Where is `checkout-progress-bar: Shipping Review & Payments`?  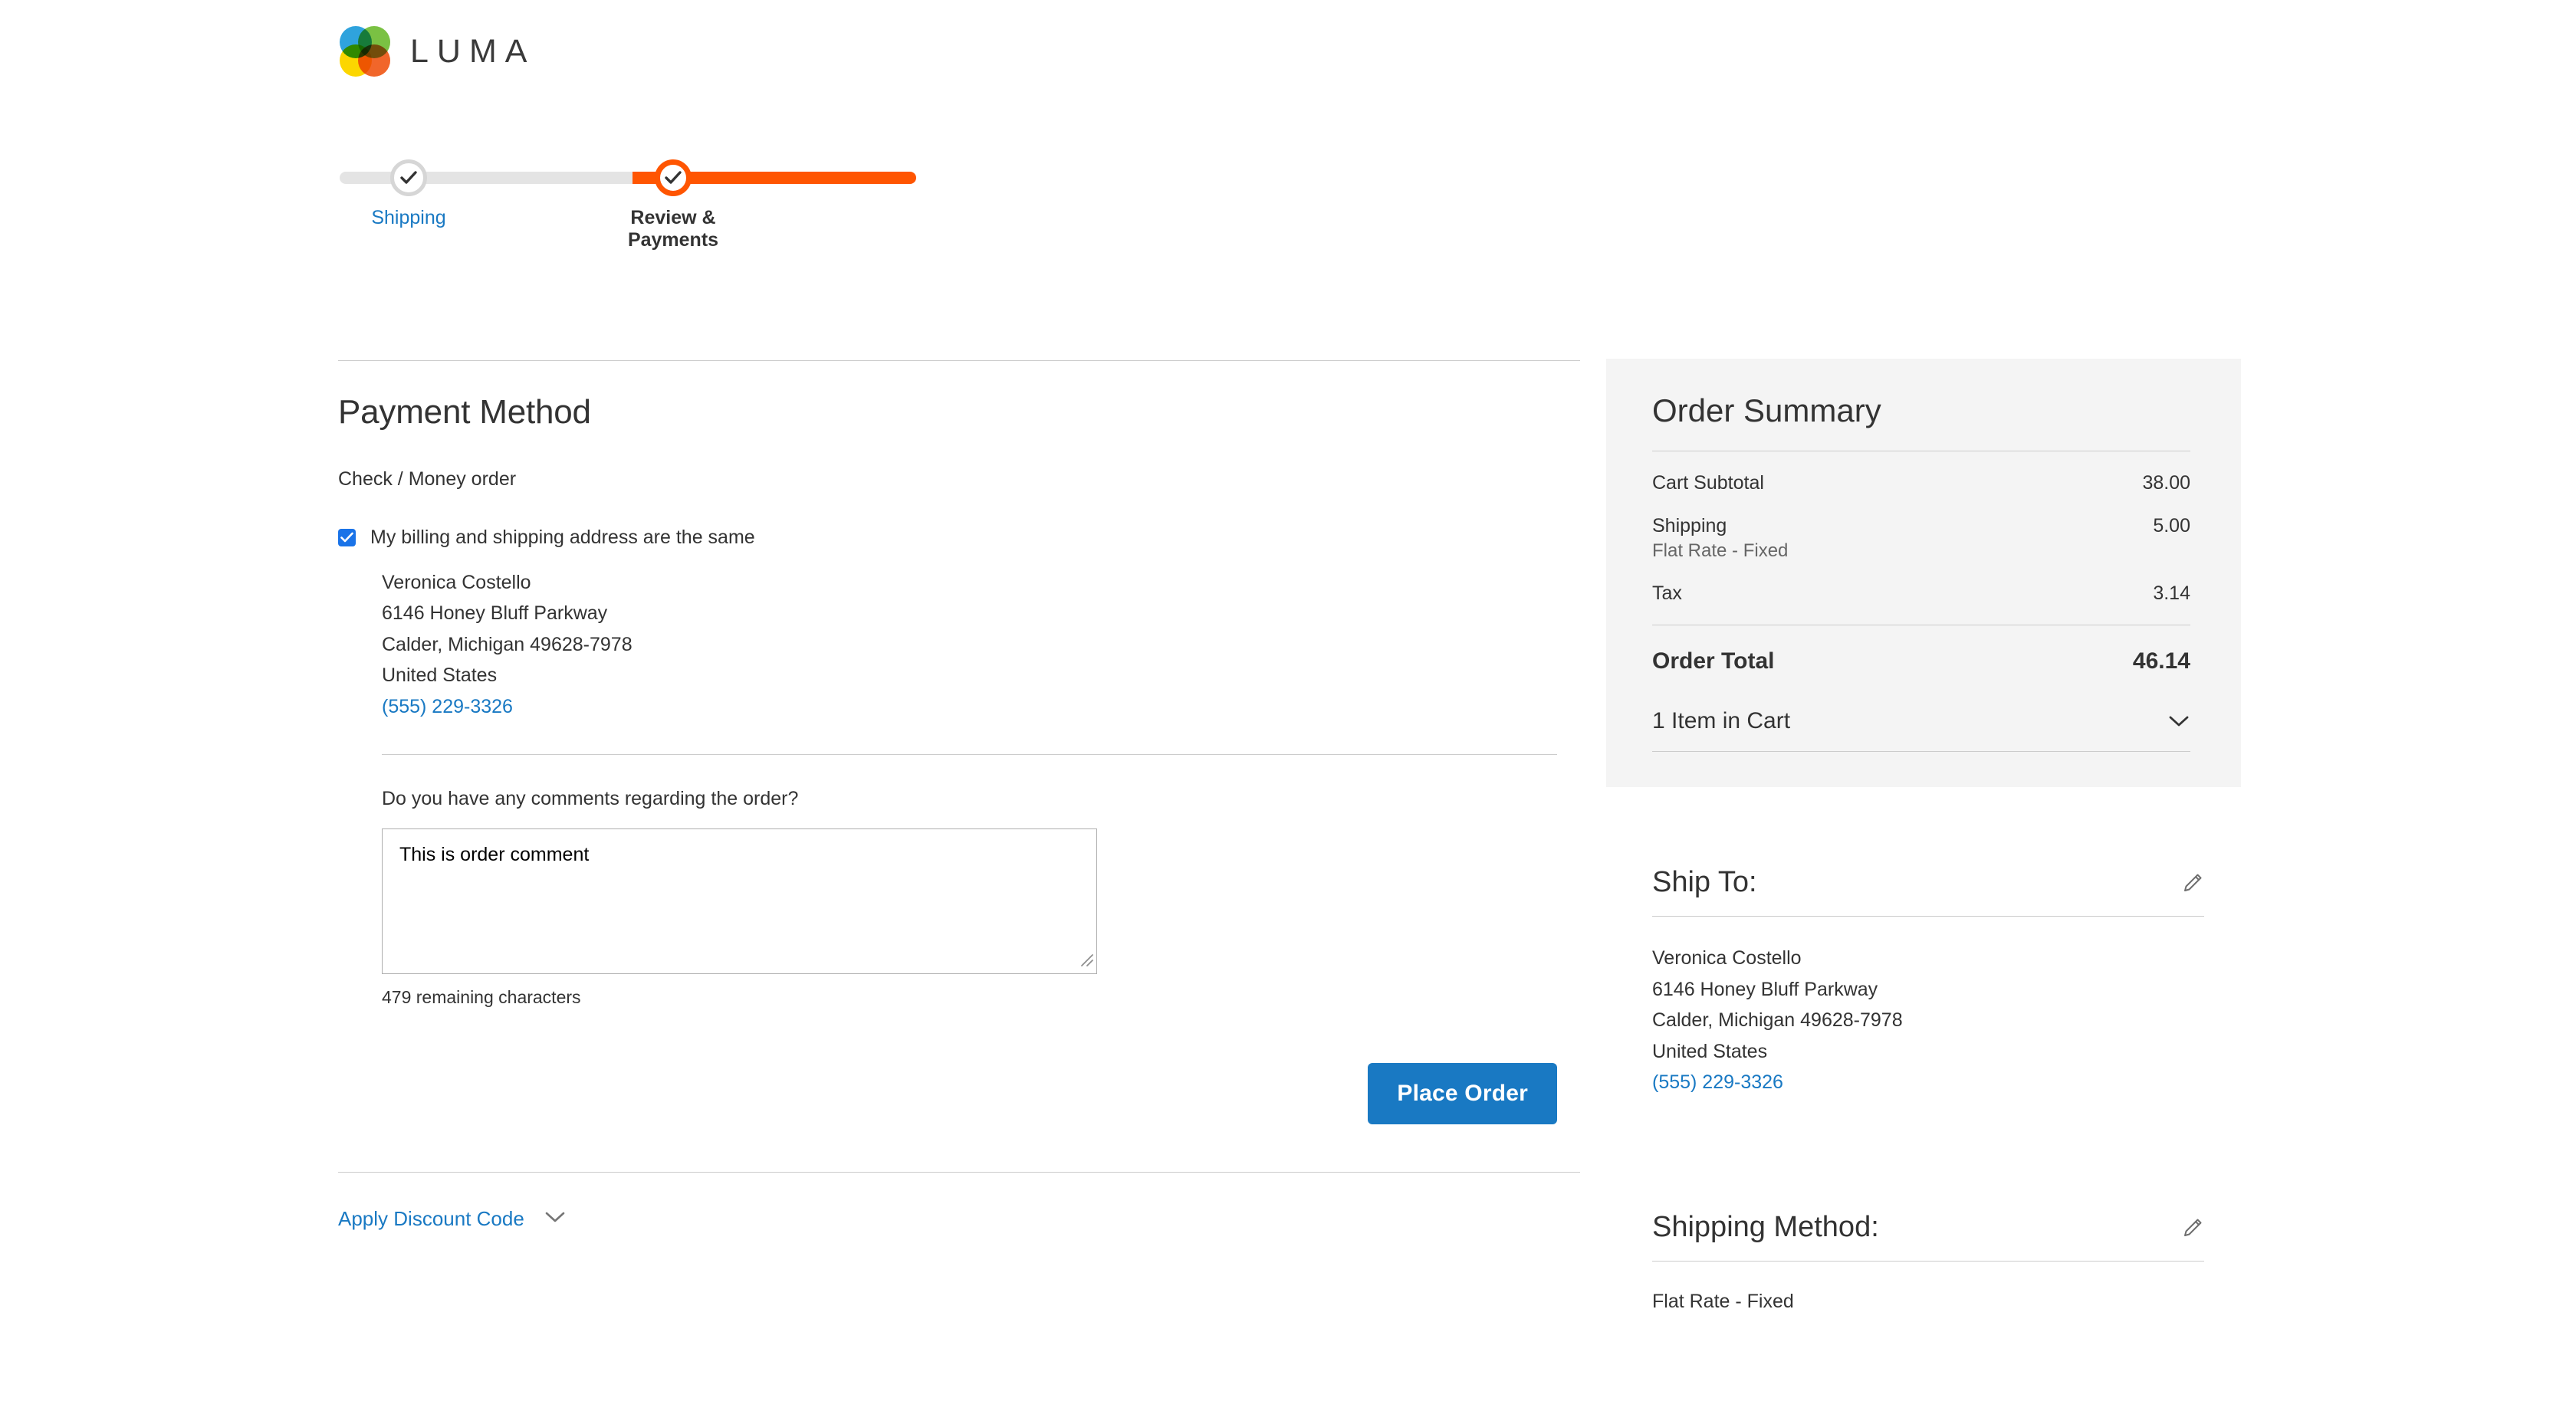
checkout-progress-bar: Shipping Review & Payments is located at coordinates (631, 201).